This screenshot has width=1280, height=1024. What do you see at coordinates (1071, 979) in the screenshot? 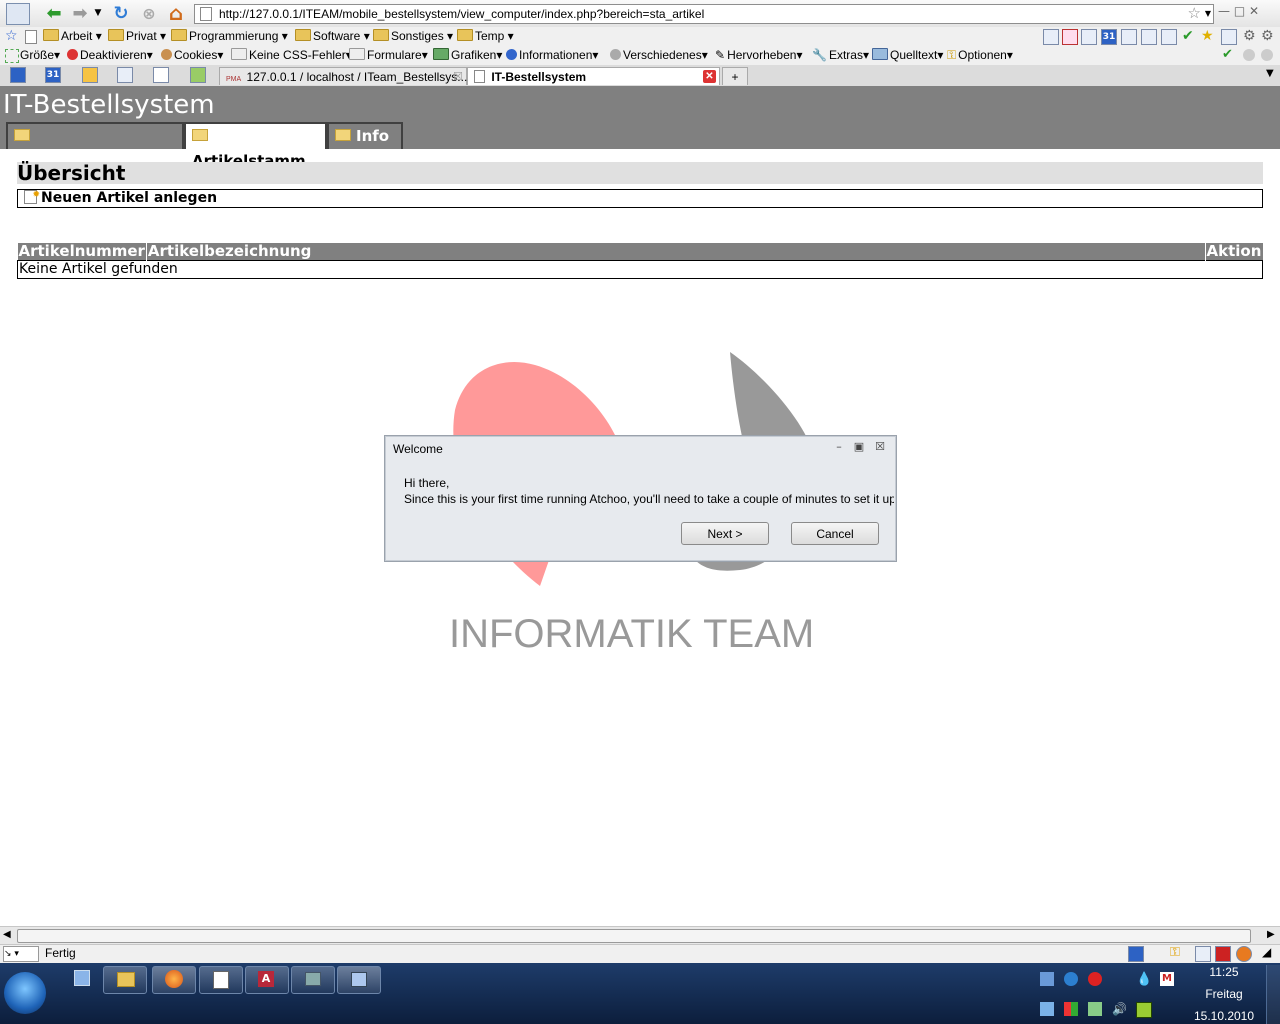
I see `tray-teamviewer-icon` at bounding box center [1071, 979].